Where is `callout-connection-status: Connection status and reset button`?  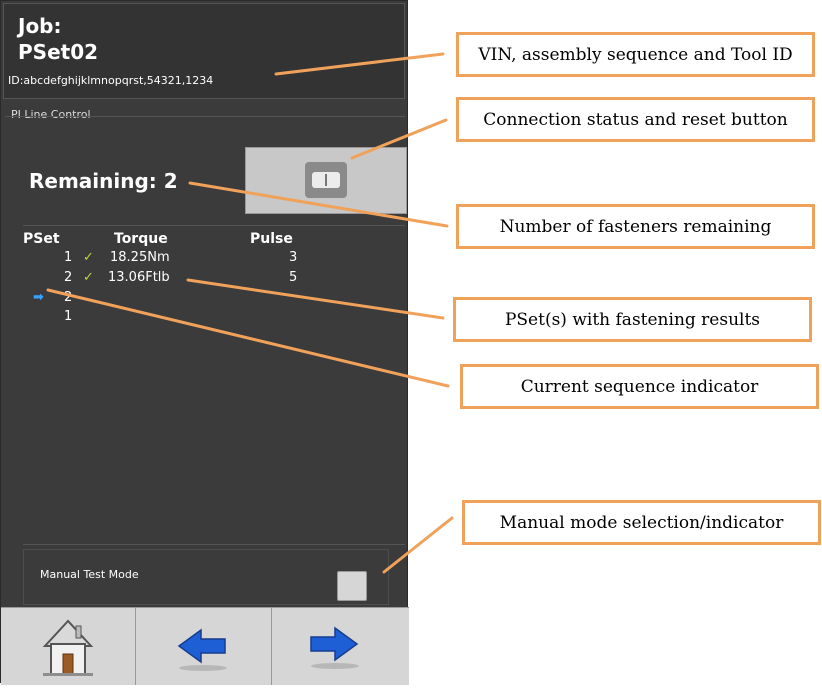 callout-connection-status: Connection status and reset button is located at coordinates (635, 119).